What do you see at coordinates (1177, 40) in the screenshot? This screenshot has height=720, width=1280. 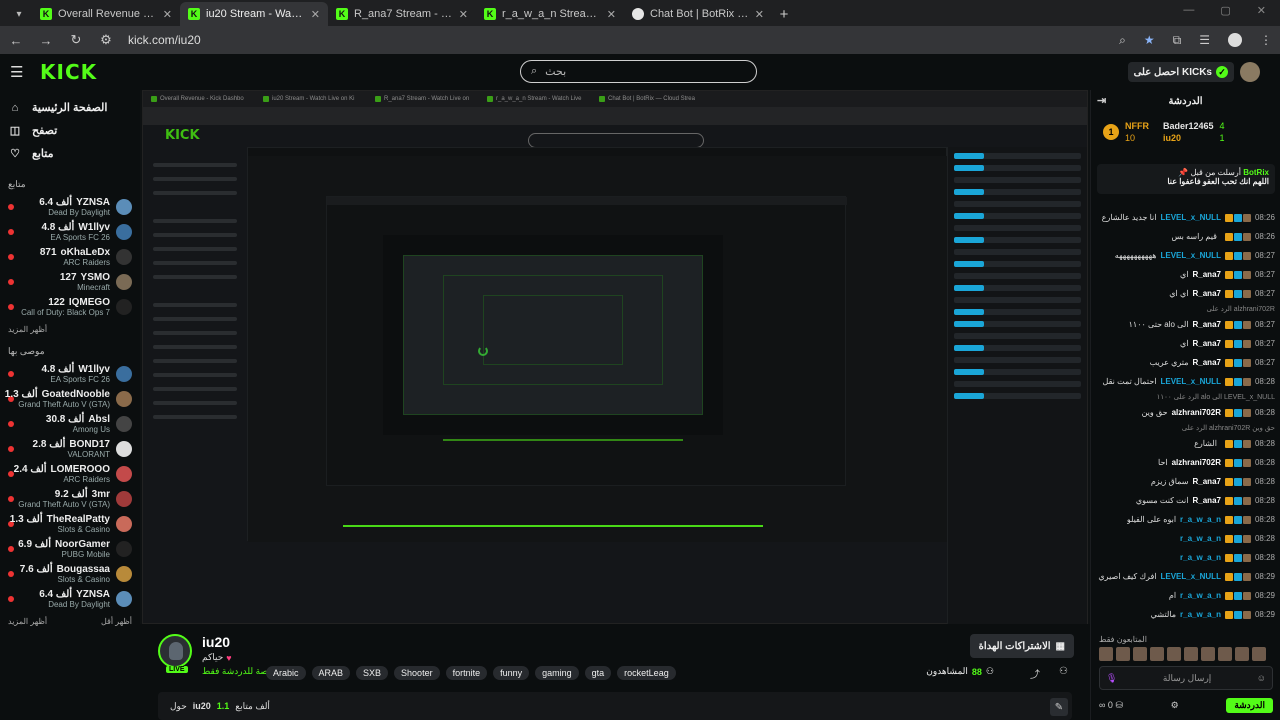 I see `extensions-icon: ⧉` at bounding box center [1177, 40].